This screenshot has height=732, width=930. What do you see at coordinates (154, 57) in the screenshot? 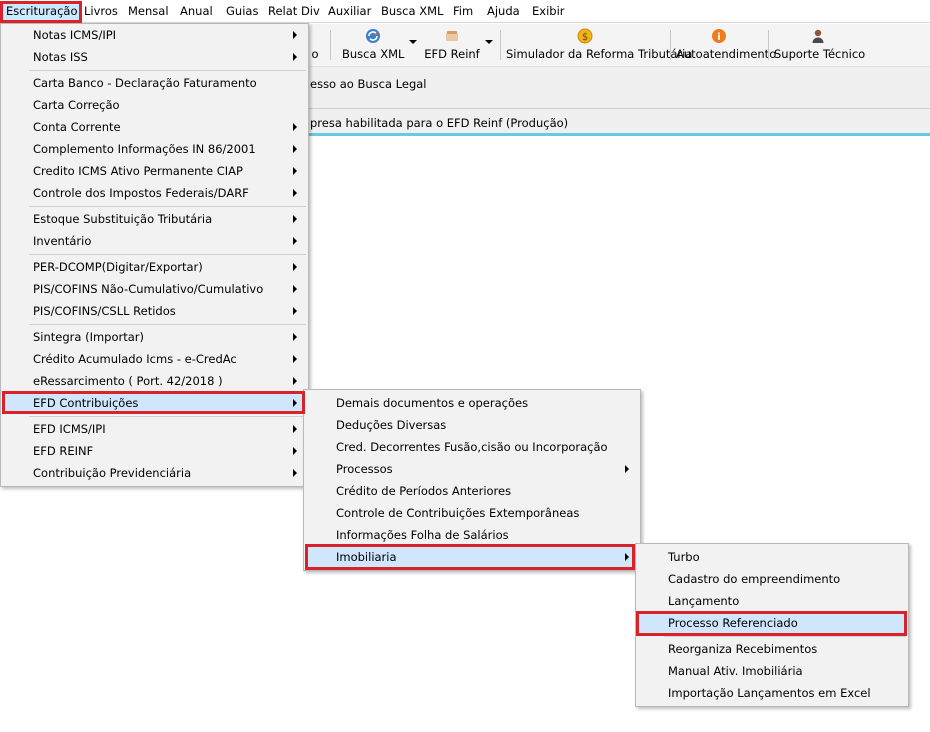
I see `menu-item-notas-iss: Notas ISS` at bounding box center [154, 57].